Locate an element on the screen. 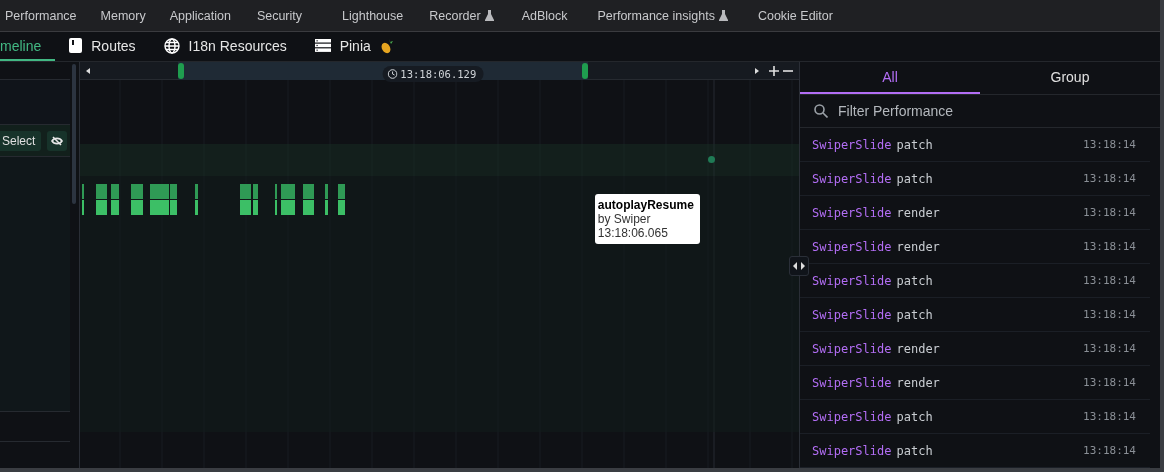  collapse-toggle is located at coordinates (799, 266).